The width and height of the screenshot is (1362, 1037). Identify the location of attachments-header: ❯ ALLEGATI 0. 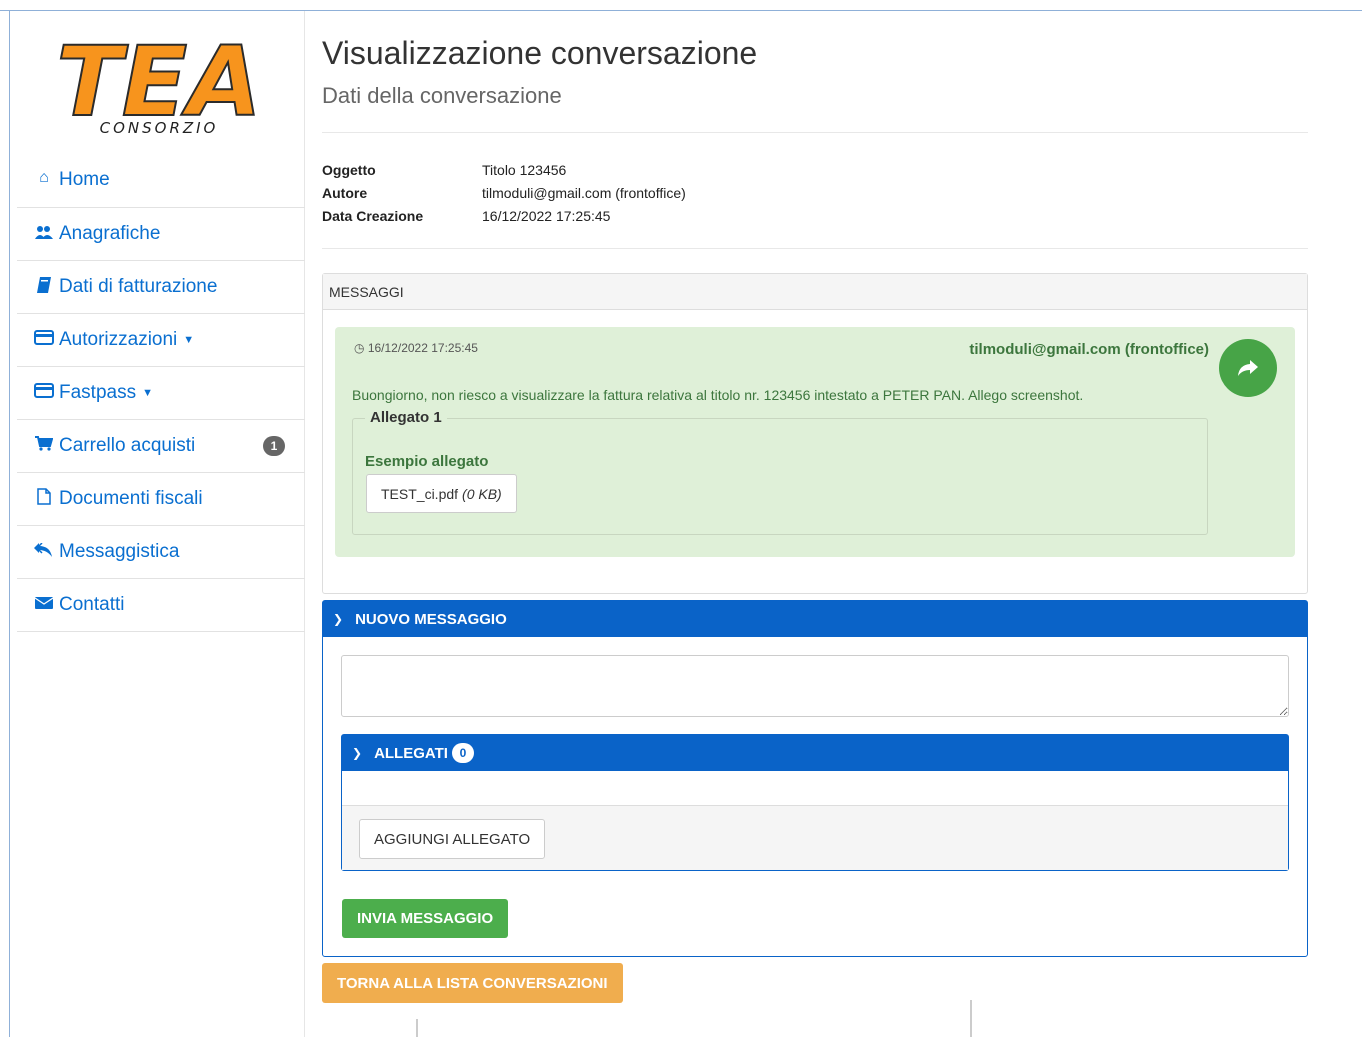
(815, 753).